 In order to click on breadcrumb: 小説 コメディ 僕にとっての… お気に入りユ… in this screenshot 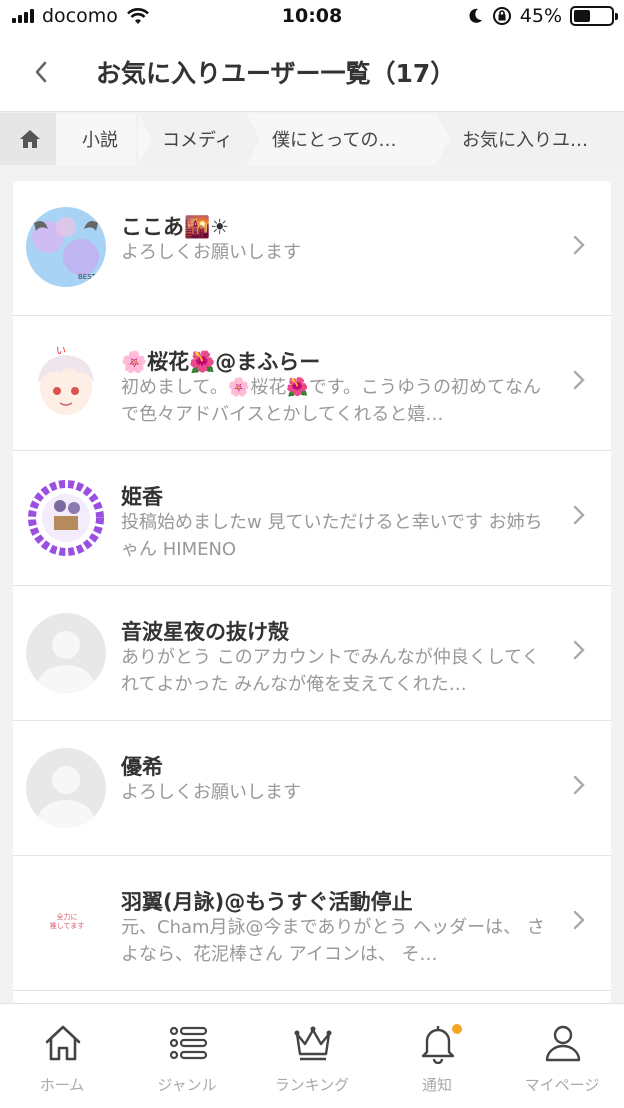, I will do `click(312, 139)`.